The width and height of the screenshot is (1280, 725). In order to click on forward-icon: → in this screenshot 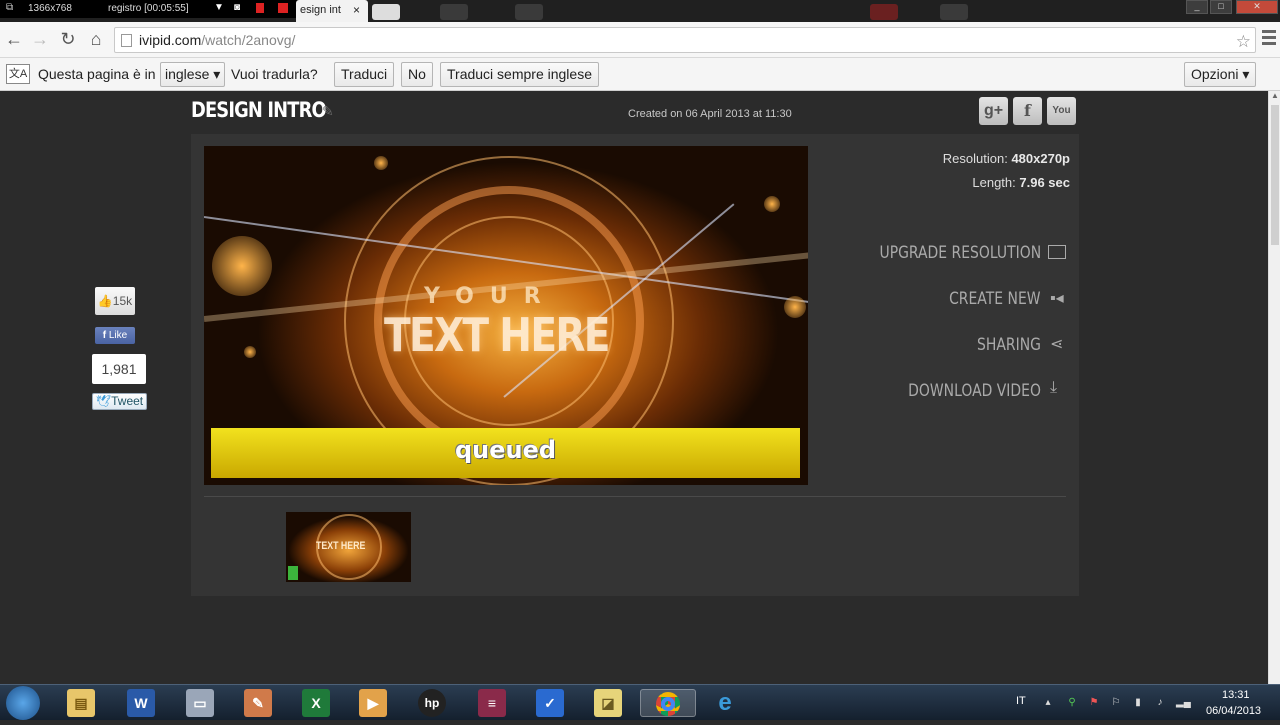, I will do `click(40, 39)`.